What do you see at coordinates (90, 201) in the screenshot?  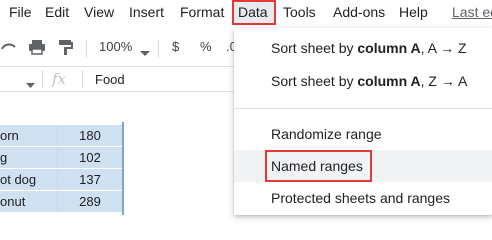 I see `cell-b: 289` at bounding box center [90, 201].